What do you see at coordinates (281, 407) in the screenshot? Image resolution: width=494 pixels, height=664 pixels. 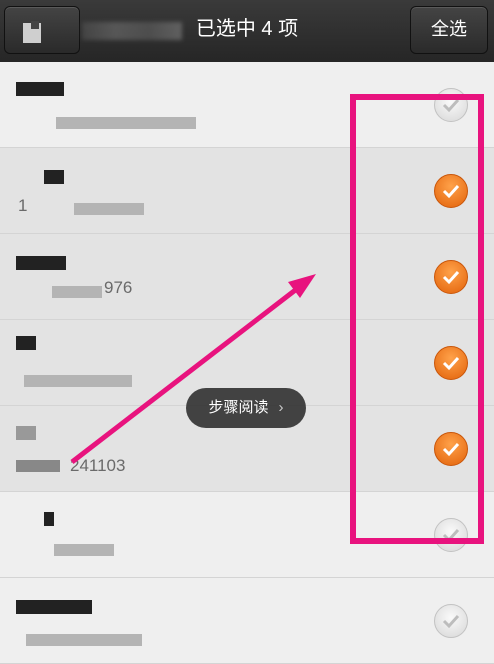 I see `chevron-right-icon: ›` at bounding box center [281, 407].